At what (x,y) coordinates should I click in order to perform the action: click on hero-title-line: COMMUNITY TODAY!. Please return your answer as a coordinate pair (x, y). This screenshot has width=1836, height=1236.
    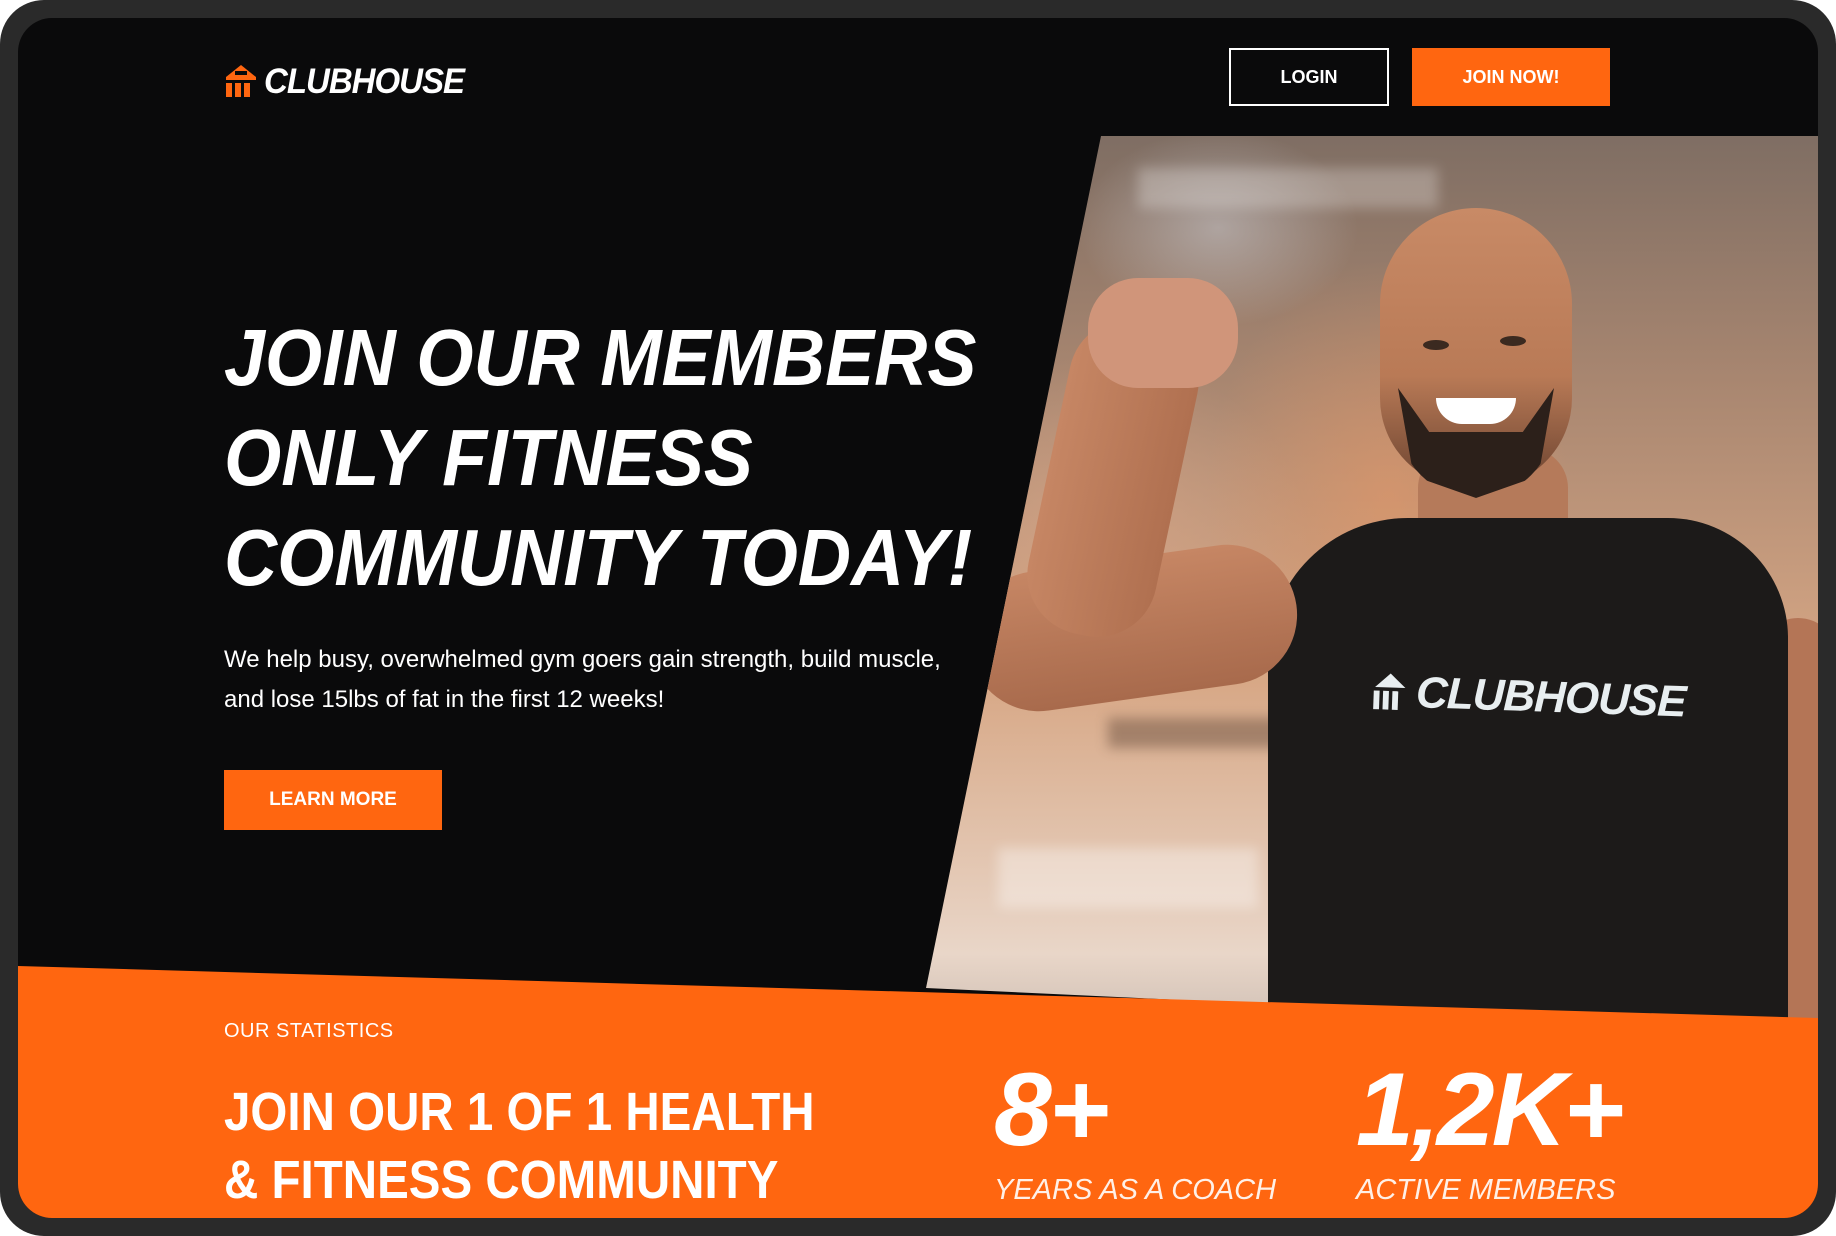
    Looking at the image, I should click on (598, 557).